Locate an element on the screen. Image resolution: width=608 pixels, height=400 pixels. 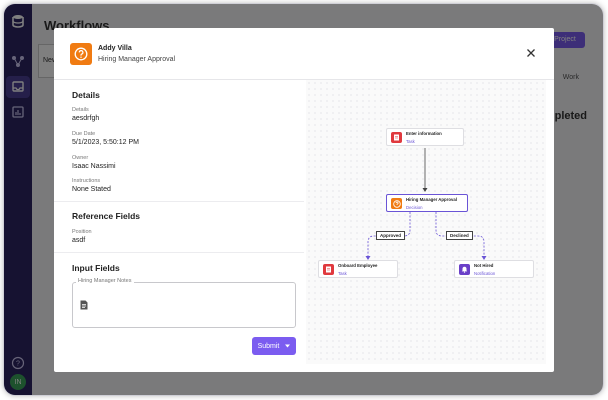
node-type: Notification is located at coordinates (485, 273).